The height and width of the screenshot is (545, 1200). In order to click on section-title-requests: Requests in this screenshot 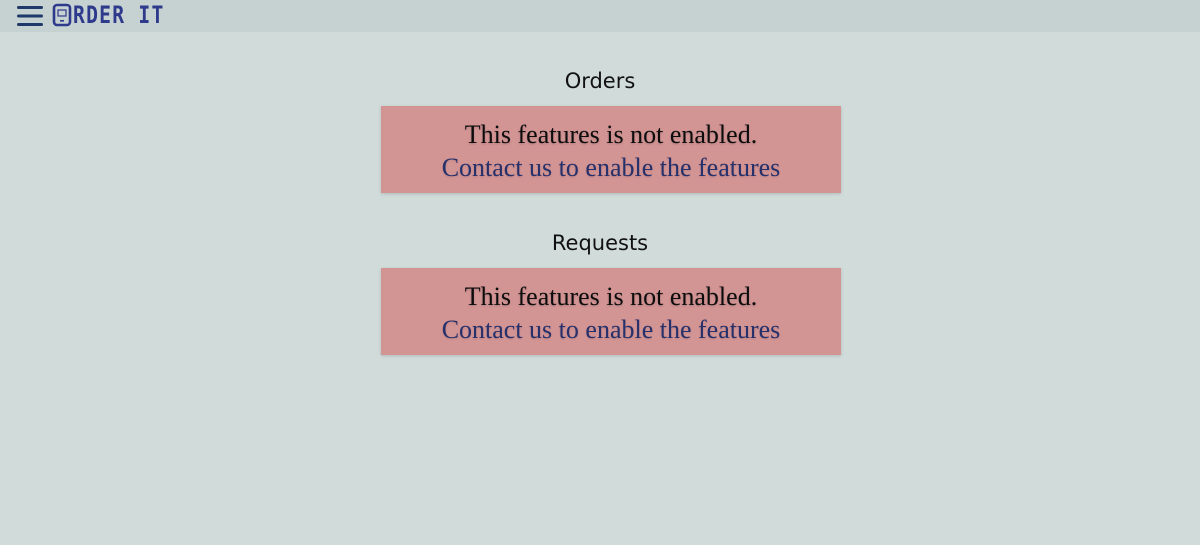, I will do `click(600, 243)`.